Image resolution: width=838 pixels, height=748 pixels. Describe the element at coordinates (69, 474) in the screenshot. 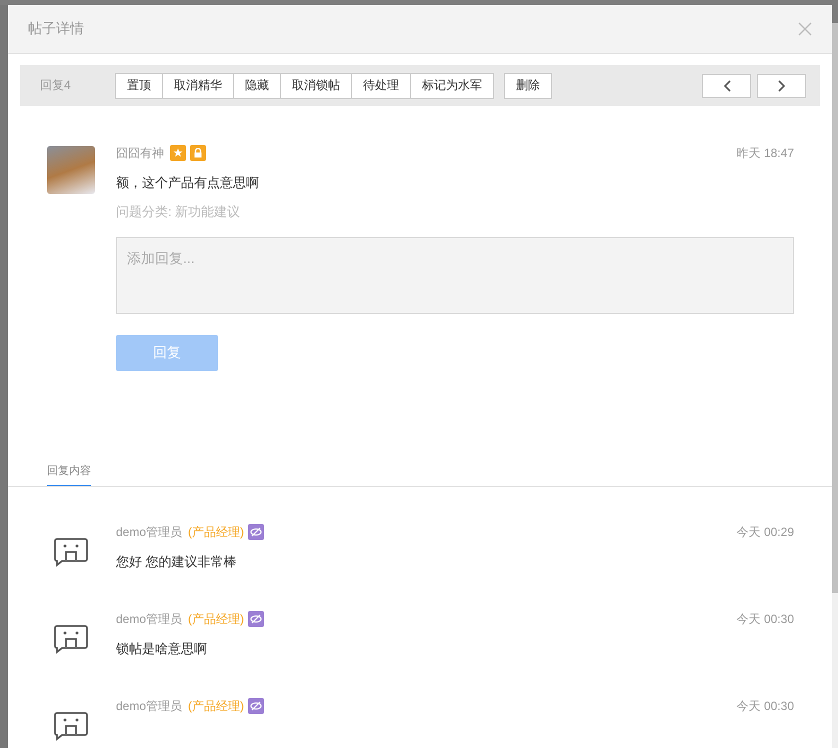

I see `tab: 回复内容` at that location.